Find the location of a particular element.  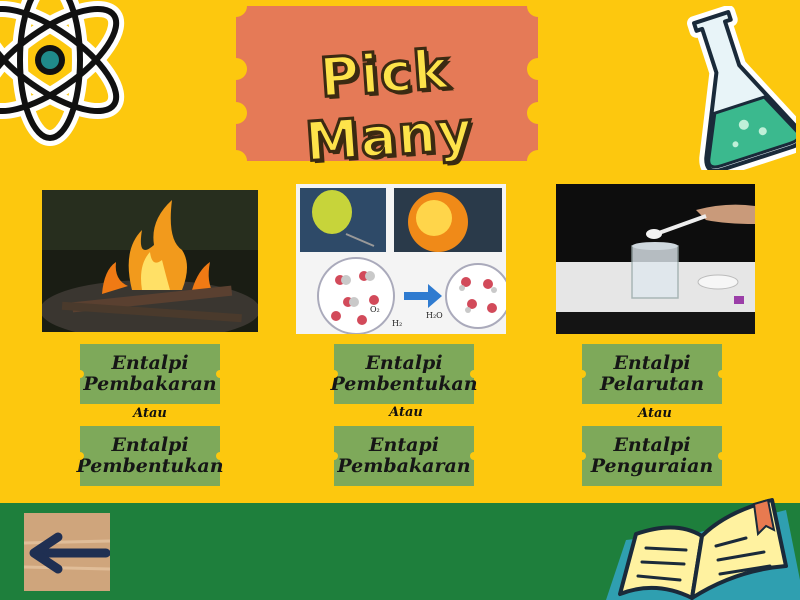

title-banner: Pick Many is located at coordinates (387, 87).